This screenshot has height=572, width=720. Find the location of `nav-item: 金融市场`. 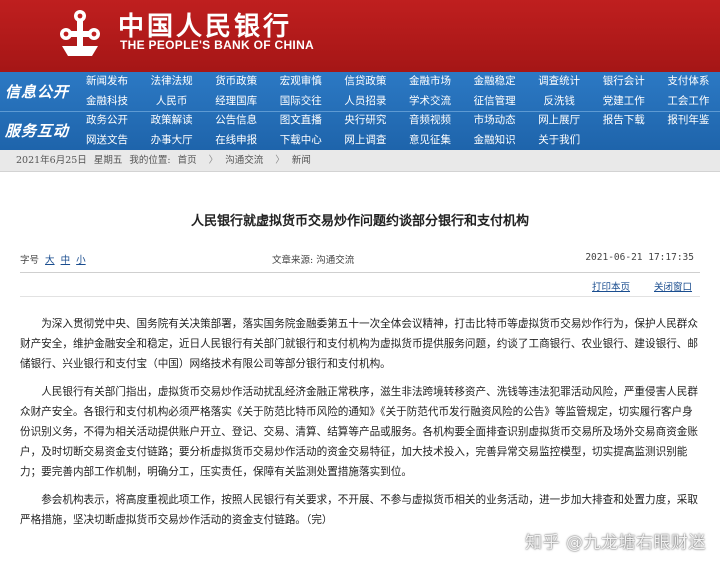

nav-item: 金融市场 is located at coordinates (430, 81).